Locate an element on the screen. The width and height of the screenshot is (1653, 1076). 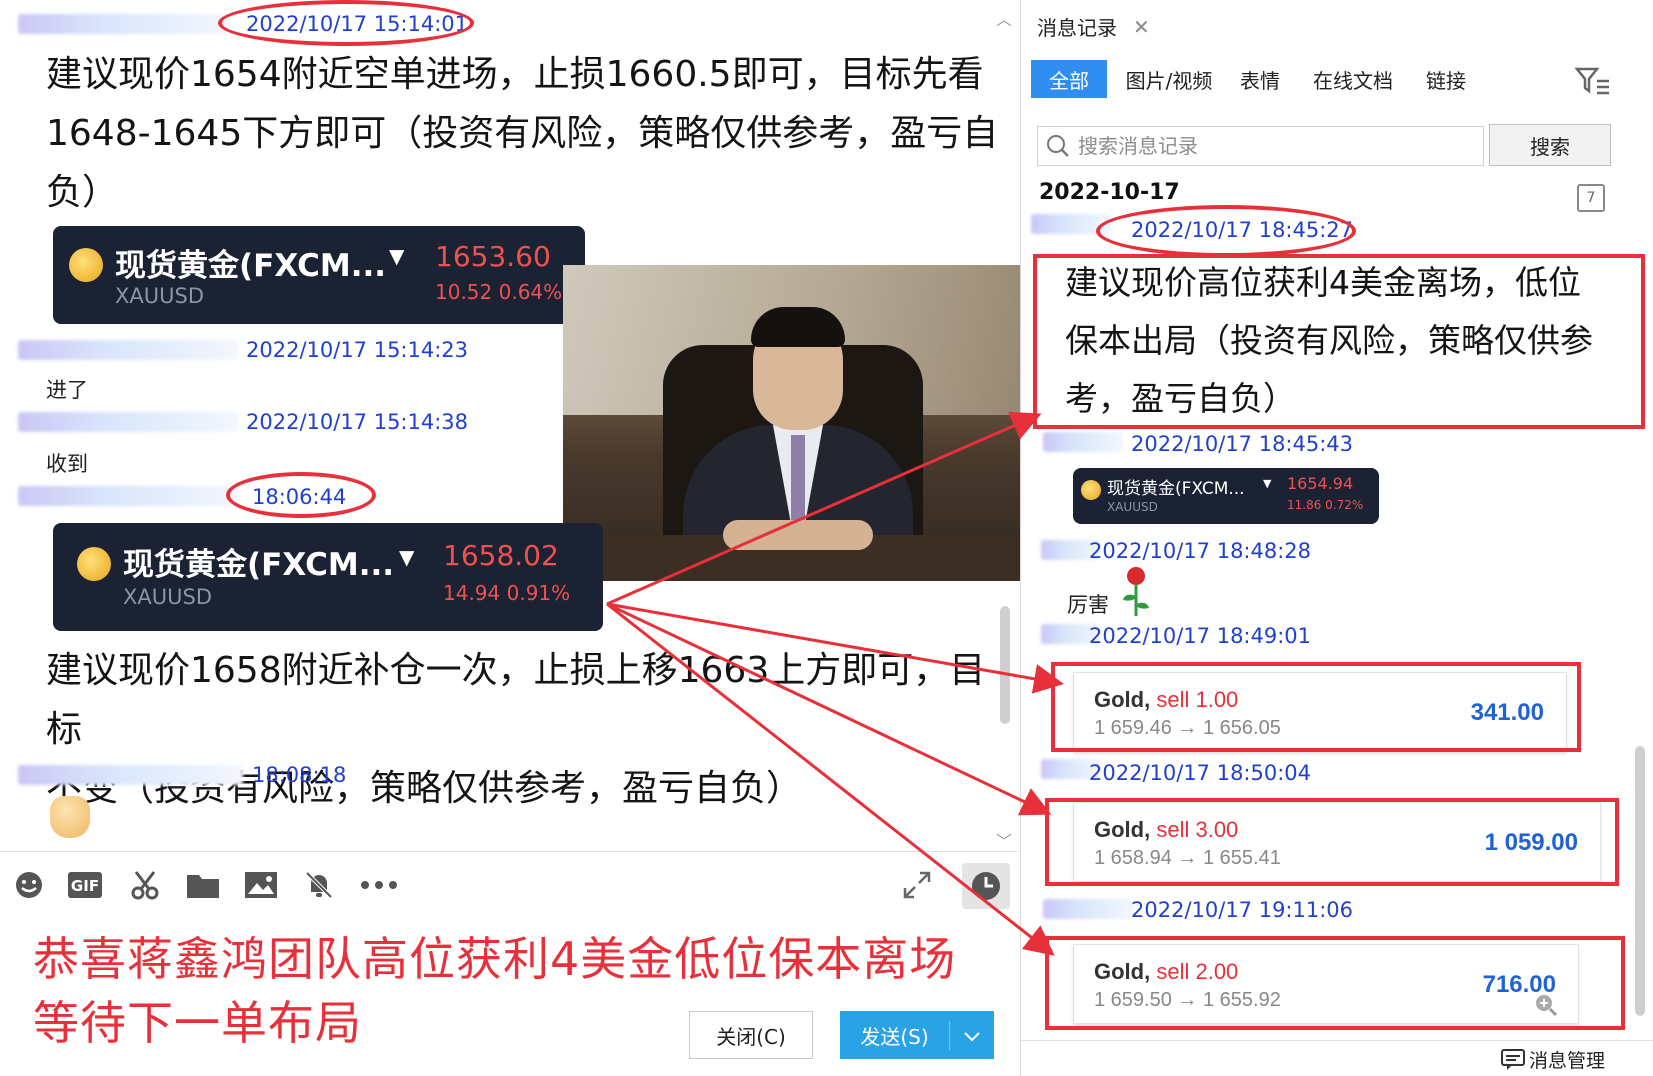
history-scrollbar is located at coordinates (1640, 881).